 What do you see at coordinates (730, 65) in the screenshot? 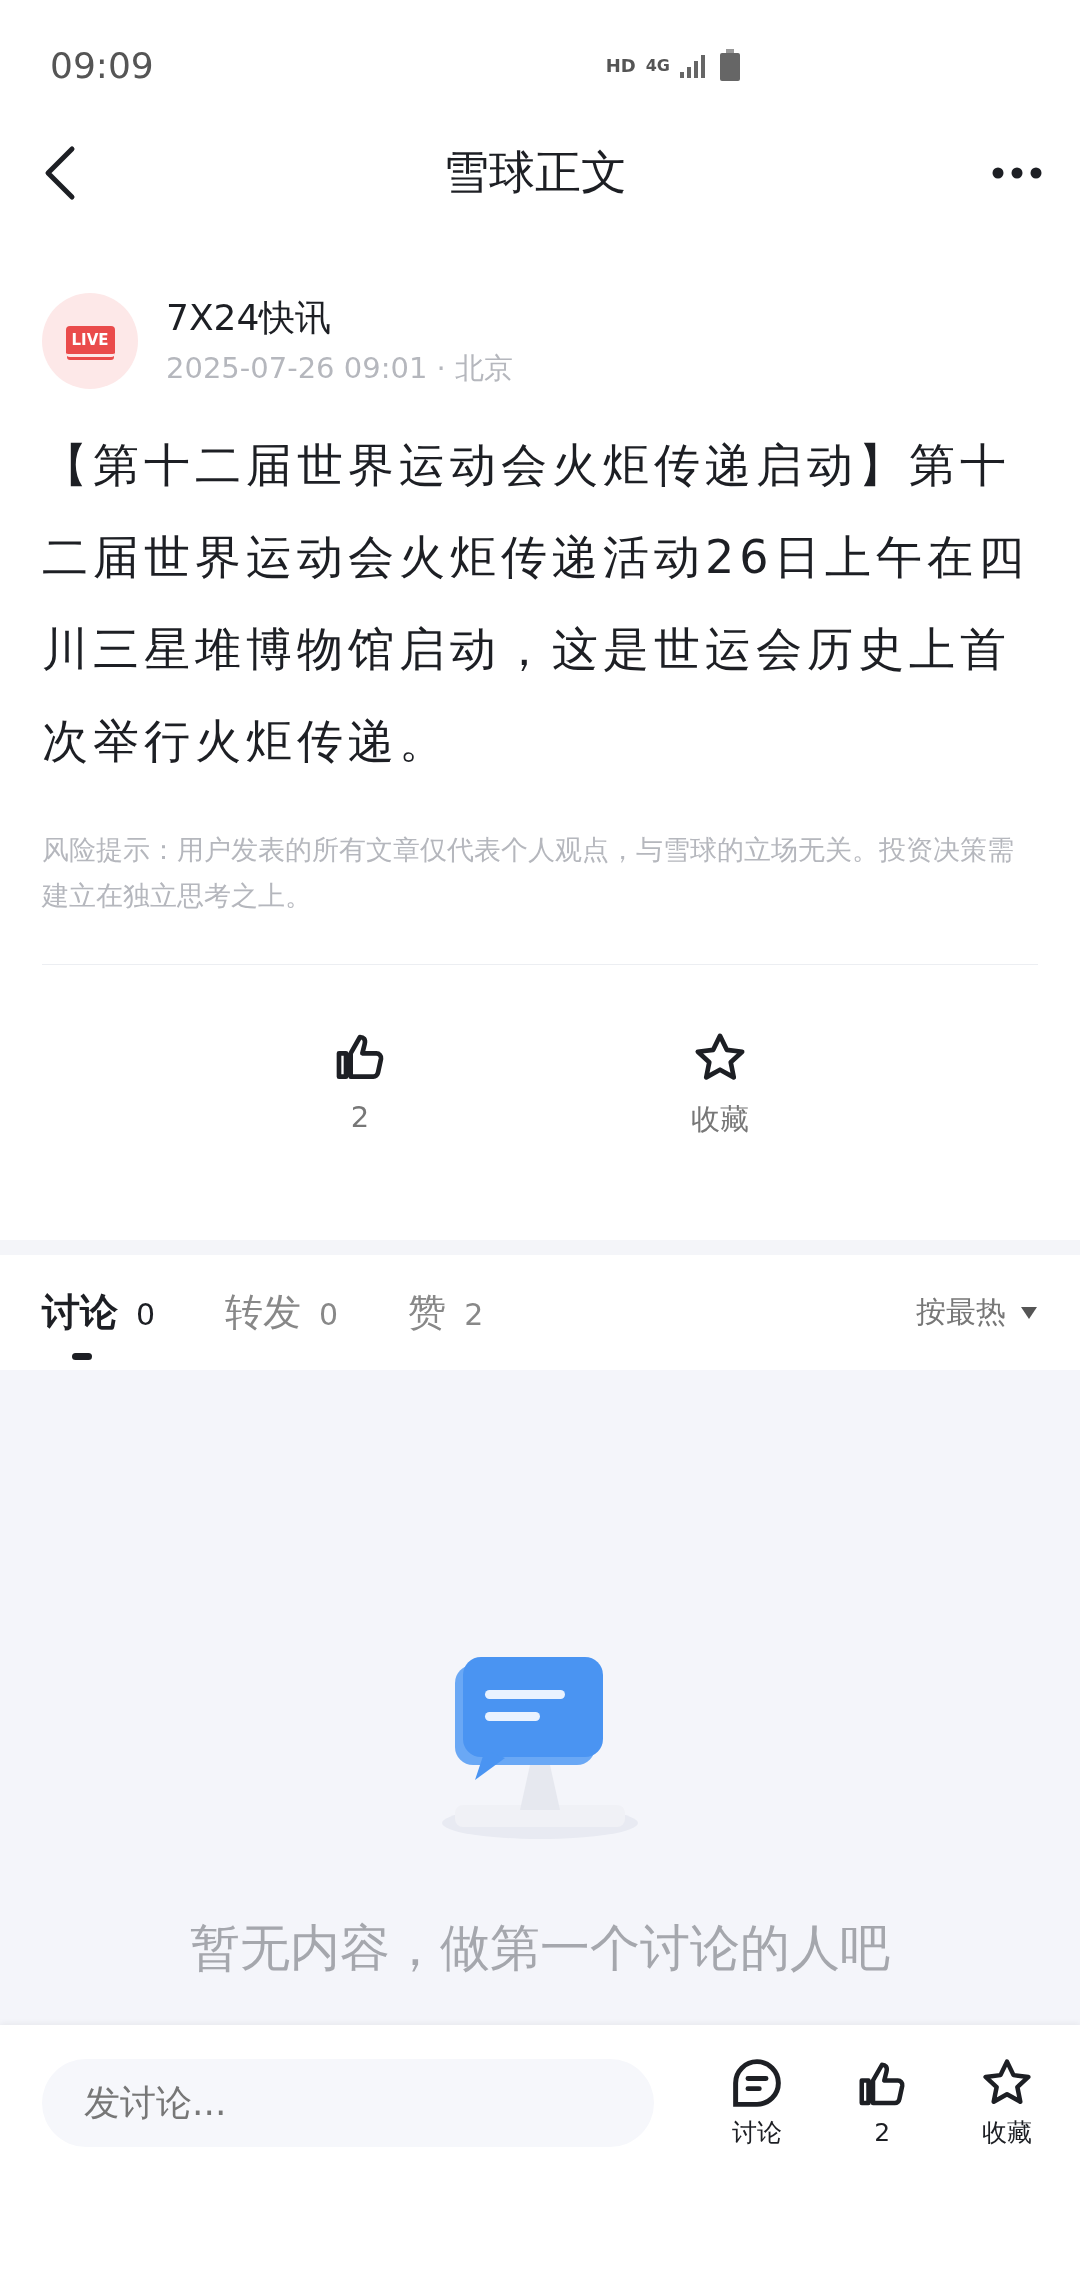
I see `battery-icon` at bounding box center [730, 65].